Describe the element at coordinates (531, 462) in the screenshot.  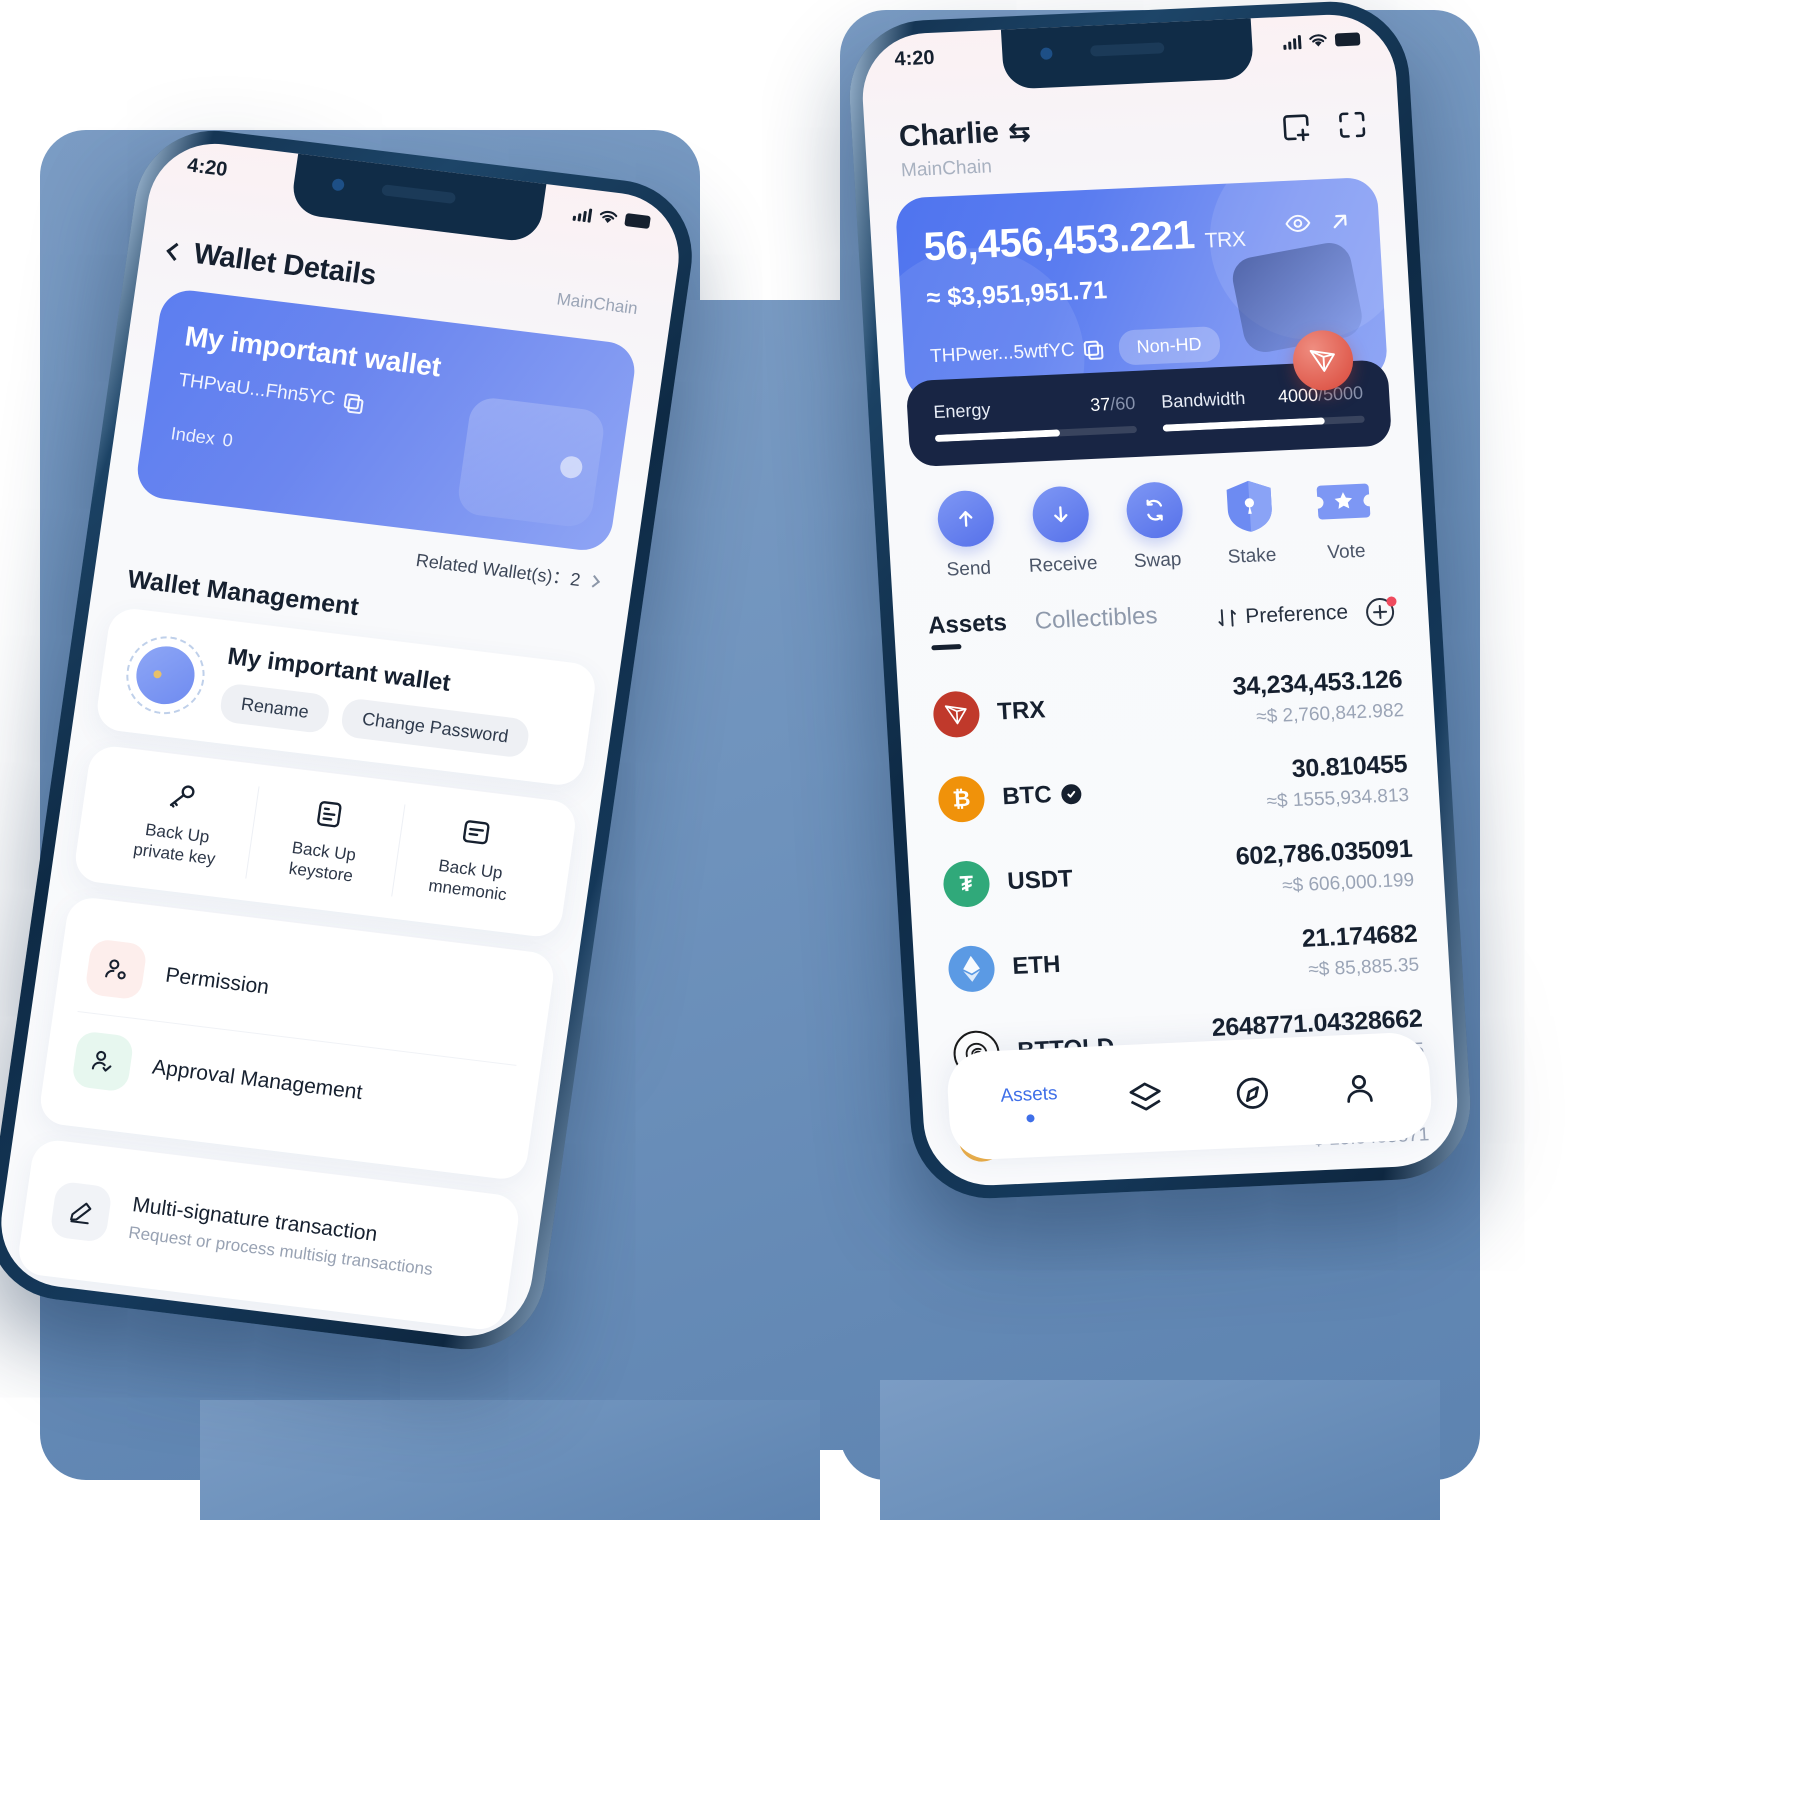
I see `wallet-card-illustration` at that location.